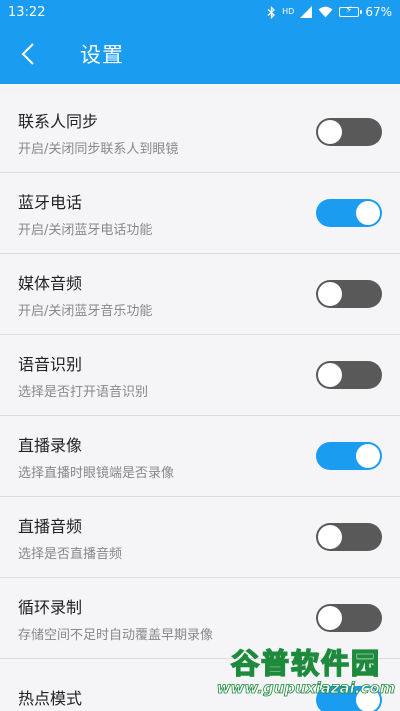  Describe the element at coordinates (349, 698) in the screenshot. I see `hotspot-mode-toggle` at that location.